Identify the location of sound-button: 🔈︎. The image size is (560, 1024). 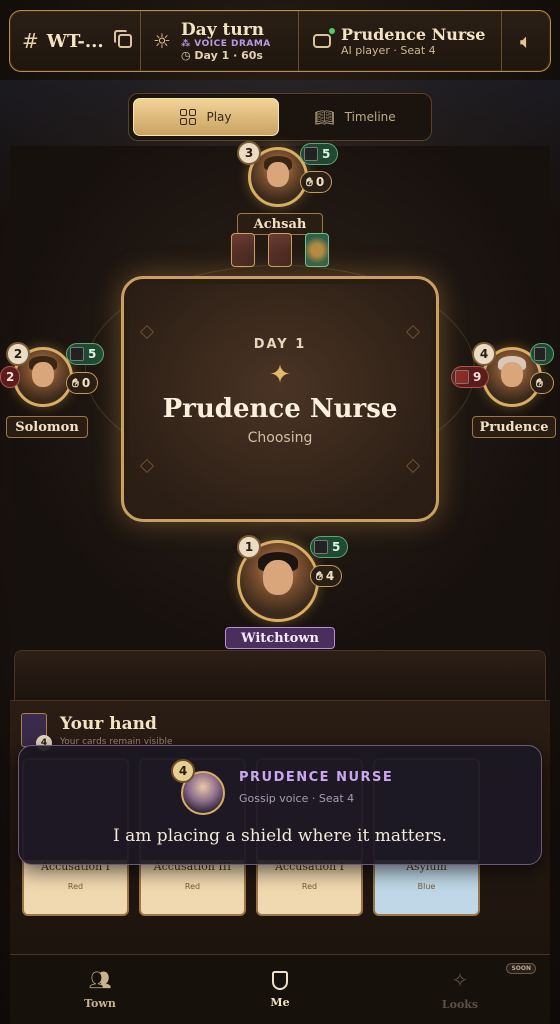
(526, 41).